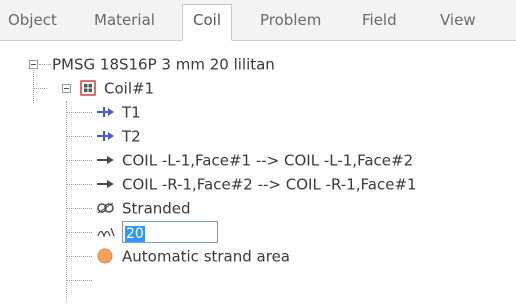 This screenshot has height=306, width=516. Describe the element at coordinates (118, 136) in the screenshot. I see `tree-item-t2: T2` at that location.